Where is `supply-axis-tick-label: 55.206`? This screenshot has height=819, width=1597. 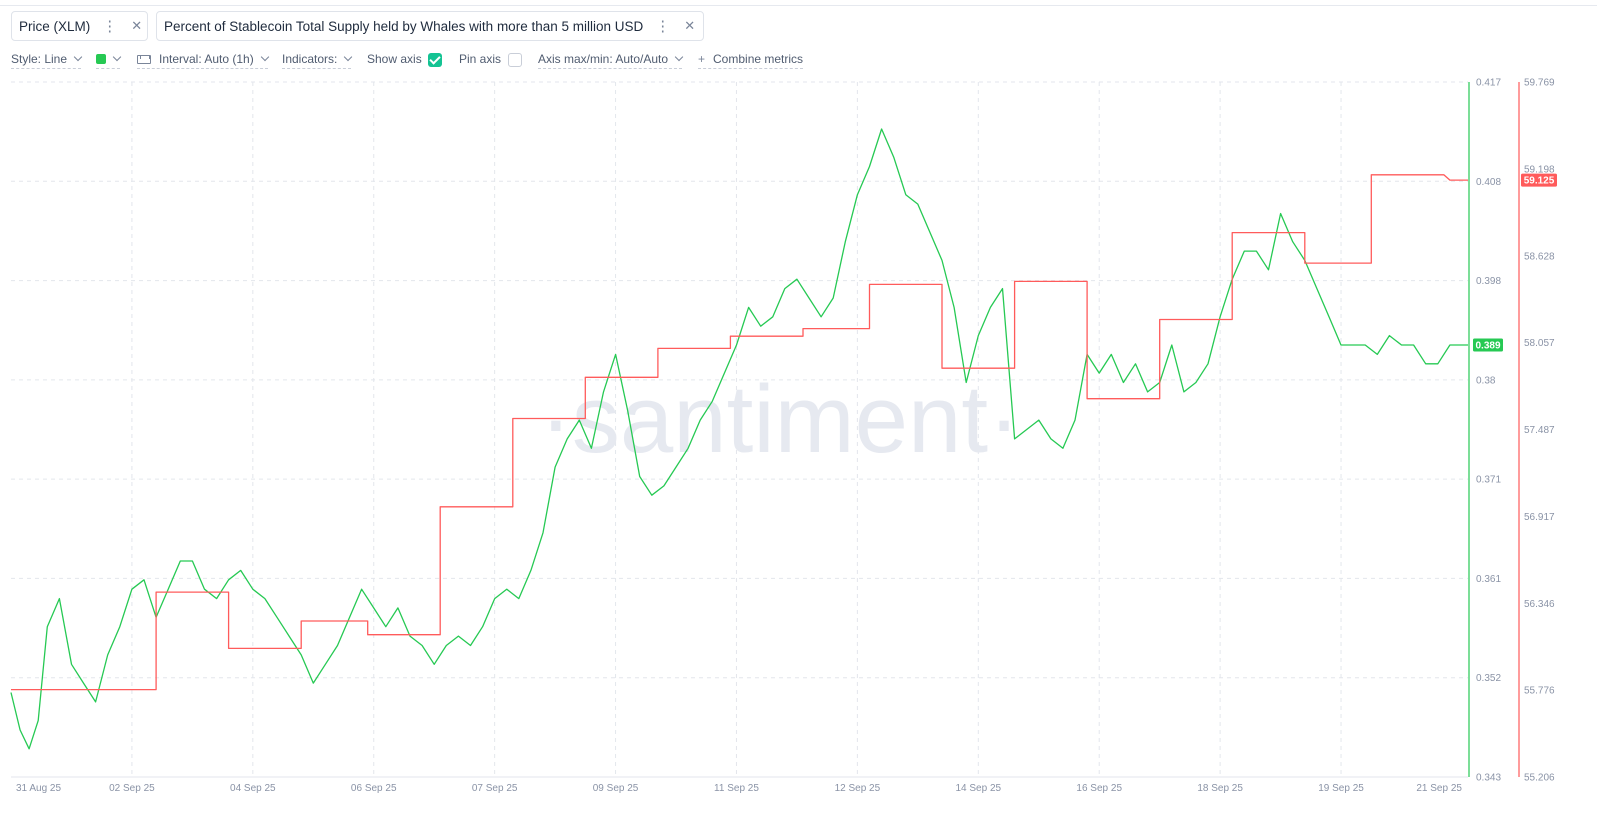 supply-axis-tick-label: 55.206 is located at coordinates (1539, 778).